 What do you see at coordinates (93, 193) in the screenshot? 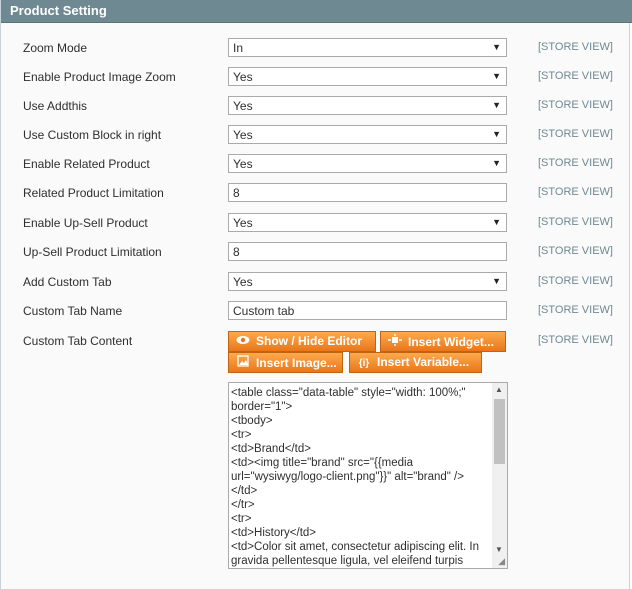
I see `field-label: Related Product Limitation` at bounding box center [93, 193].